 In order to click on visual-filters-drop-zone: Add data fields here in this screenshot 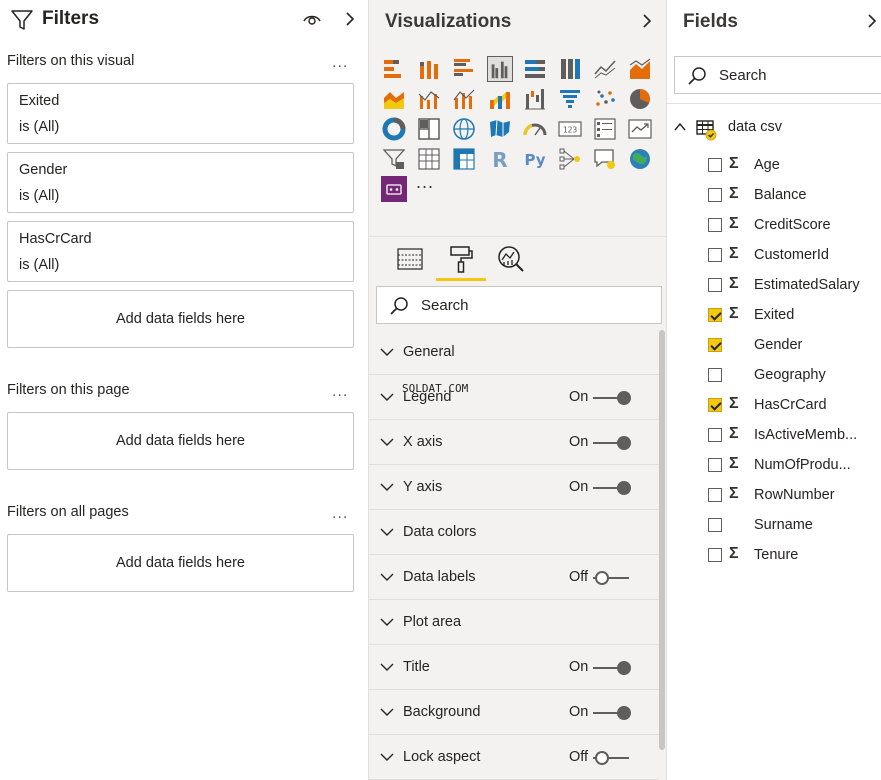, I will do `click(180, 319)`.